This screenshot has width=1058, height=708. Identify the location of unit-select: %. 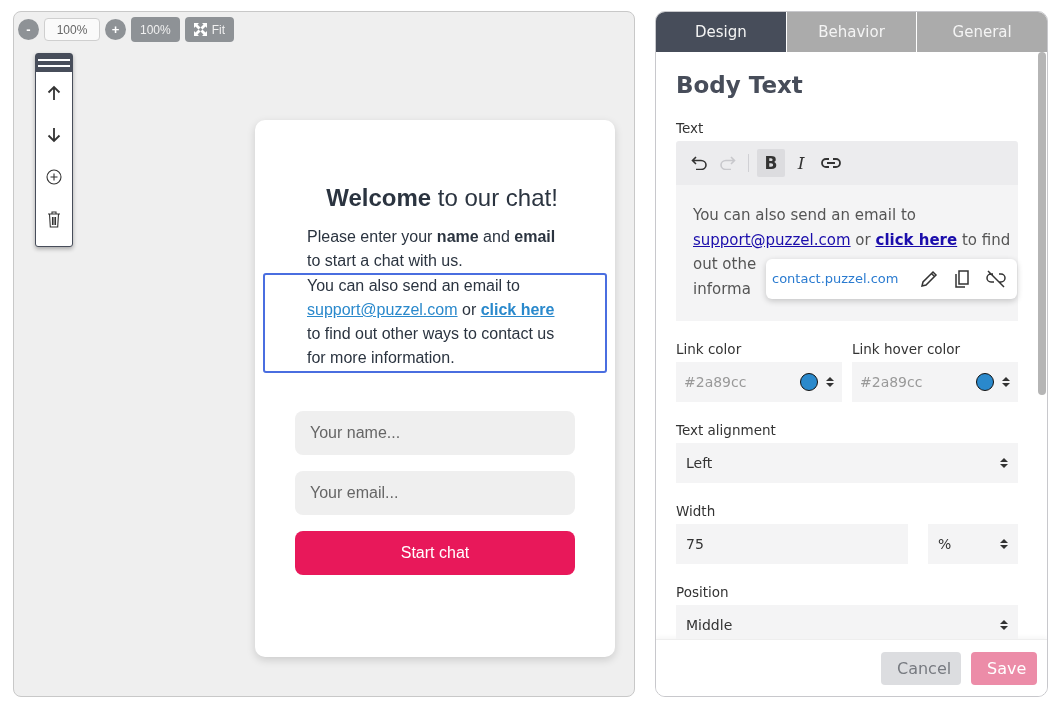
(973, 544).